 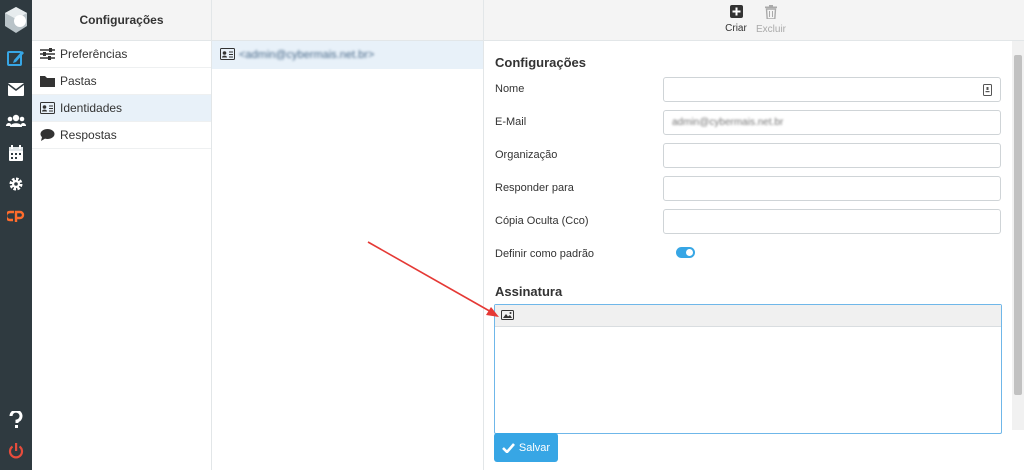 What do you see at coordinates (832, 155) in the screenshot?
I see `organization-input` at bounding box center [832, 155].